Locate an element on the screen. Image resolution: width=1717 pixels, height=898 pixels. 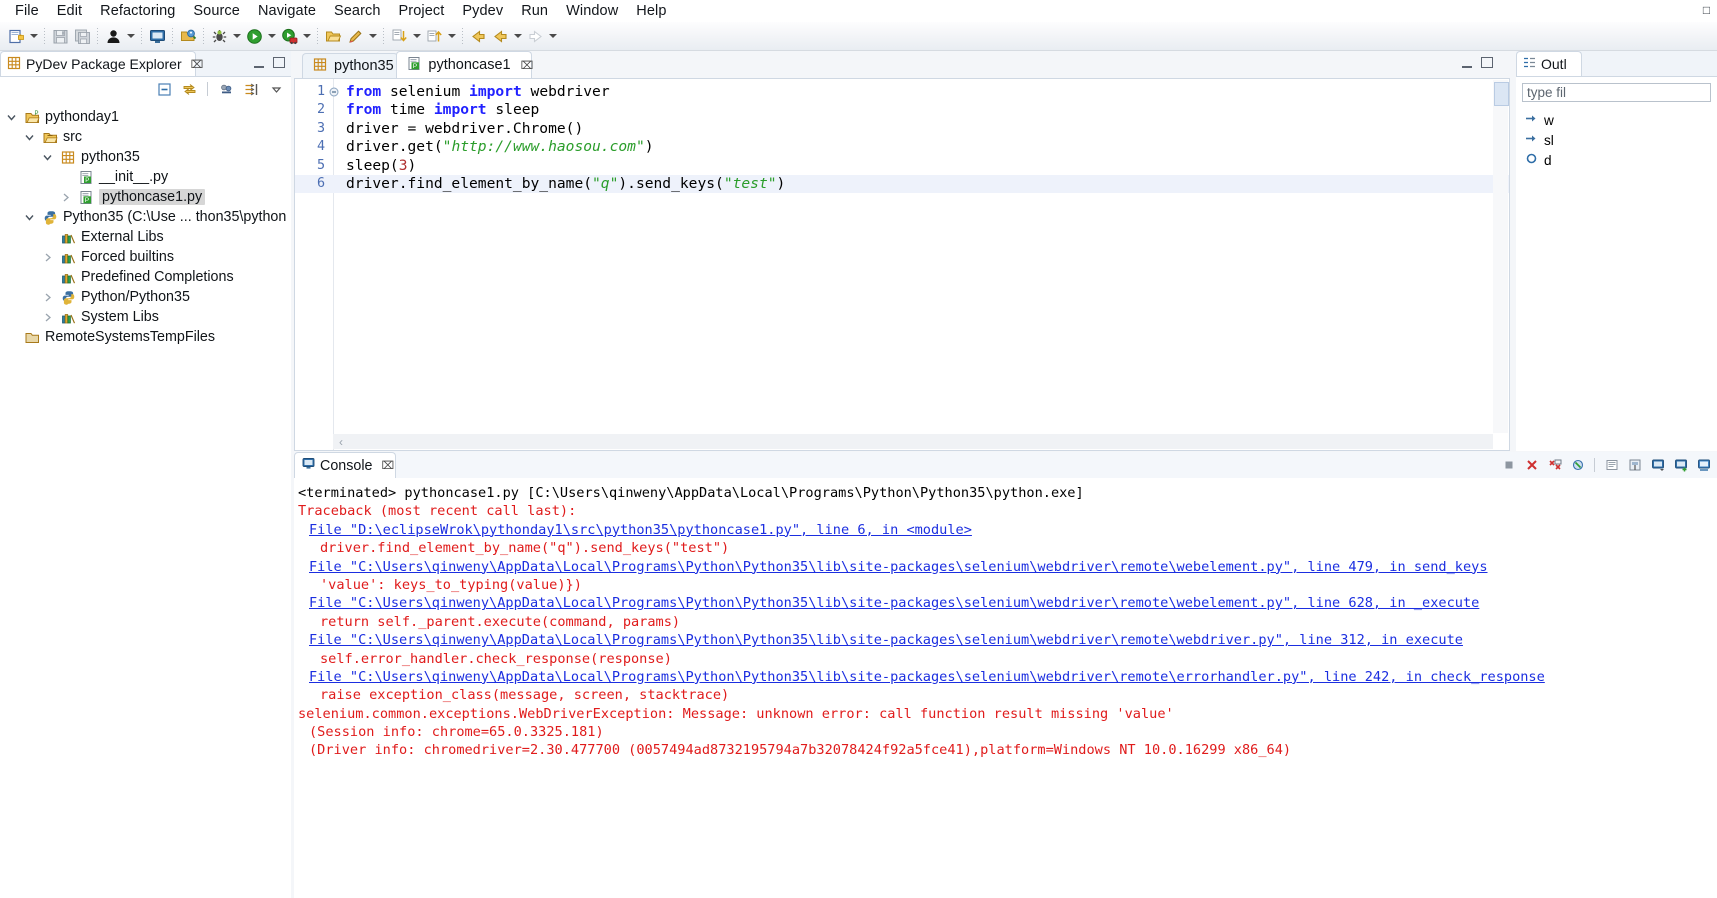
editor-horizontal-scrollbar: ‹ is located at coordinates (913, 441).